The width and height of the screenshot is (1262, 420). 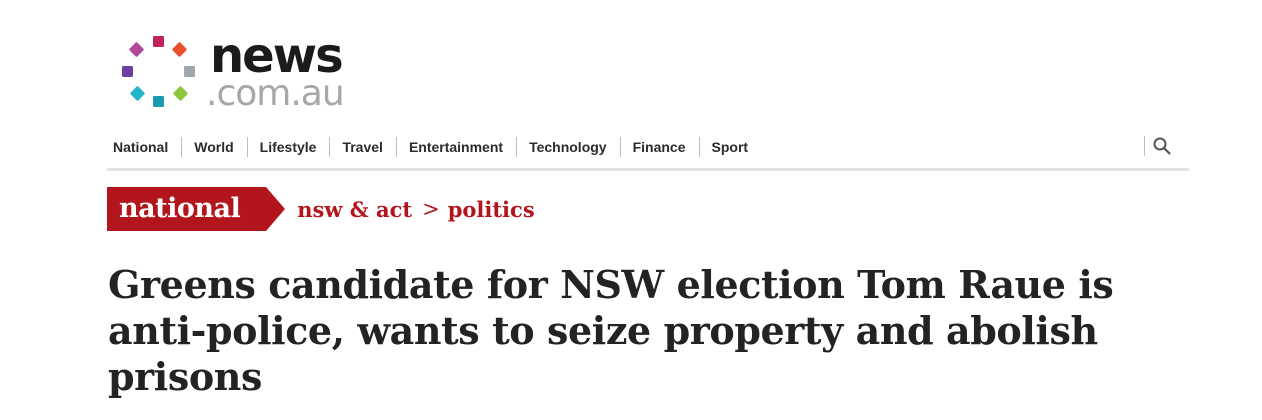 What do you see at coordinates (292, 147) in the screenshot?
I see `nav-item-lifestyle: Lifestyle` at bounding box center [292, 147].